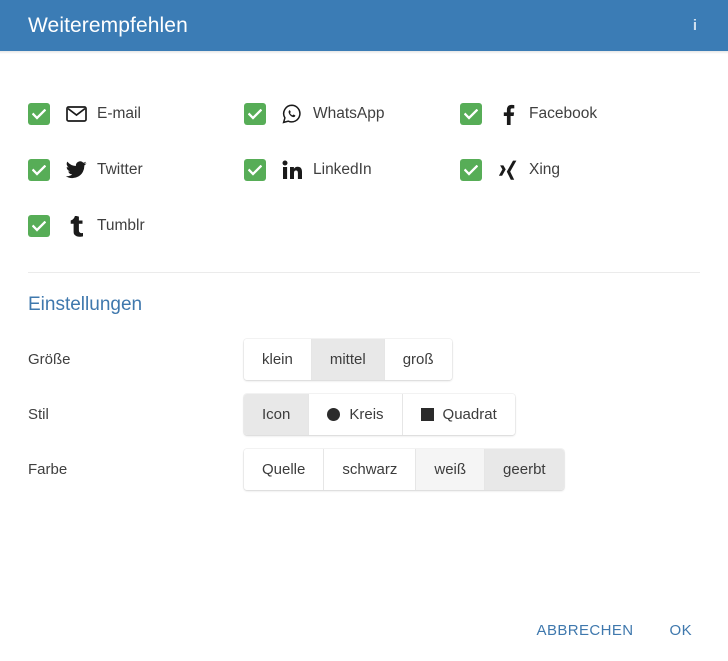  Describe the element at coordinates (334, 414) in the screenshot. I see `circle-shape-icon` at that location.